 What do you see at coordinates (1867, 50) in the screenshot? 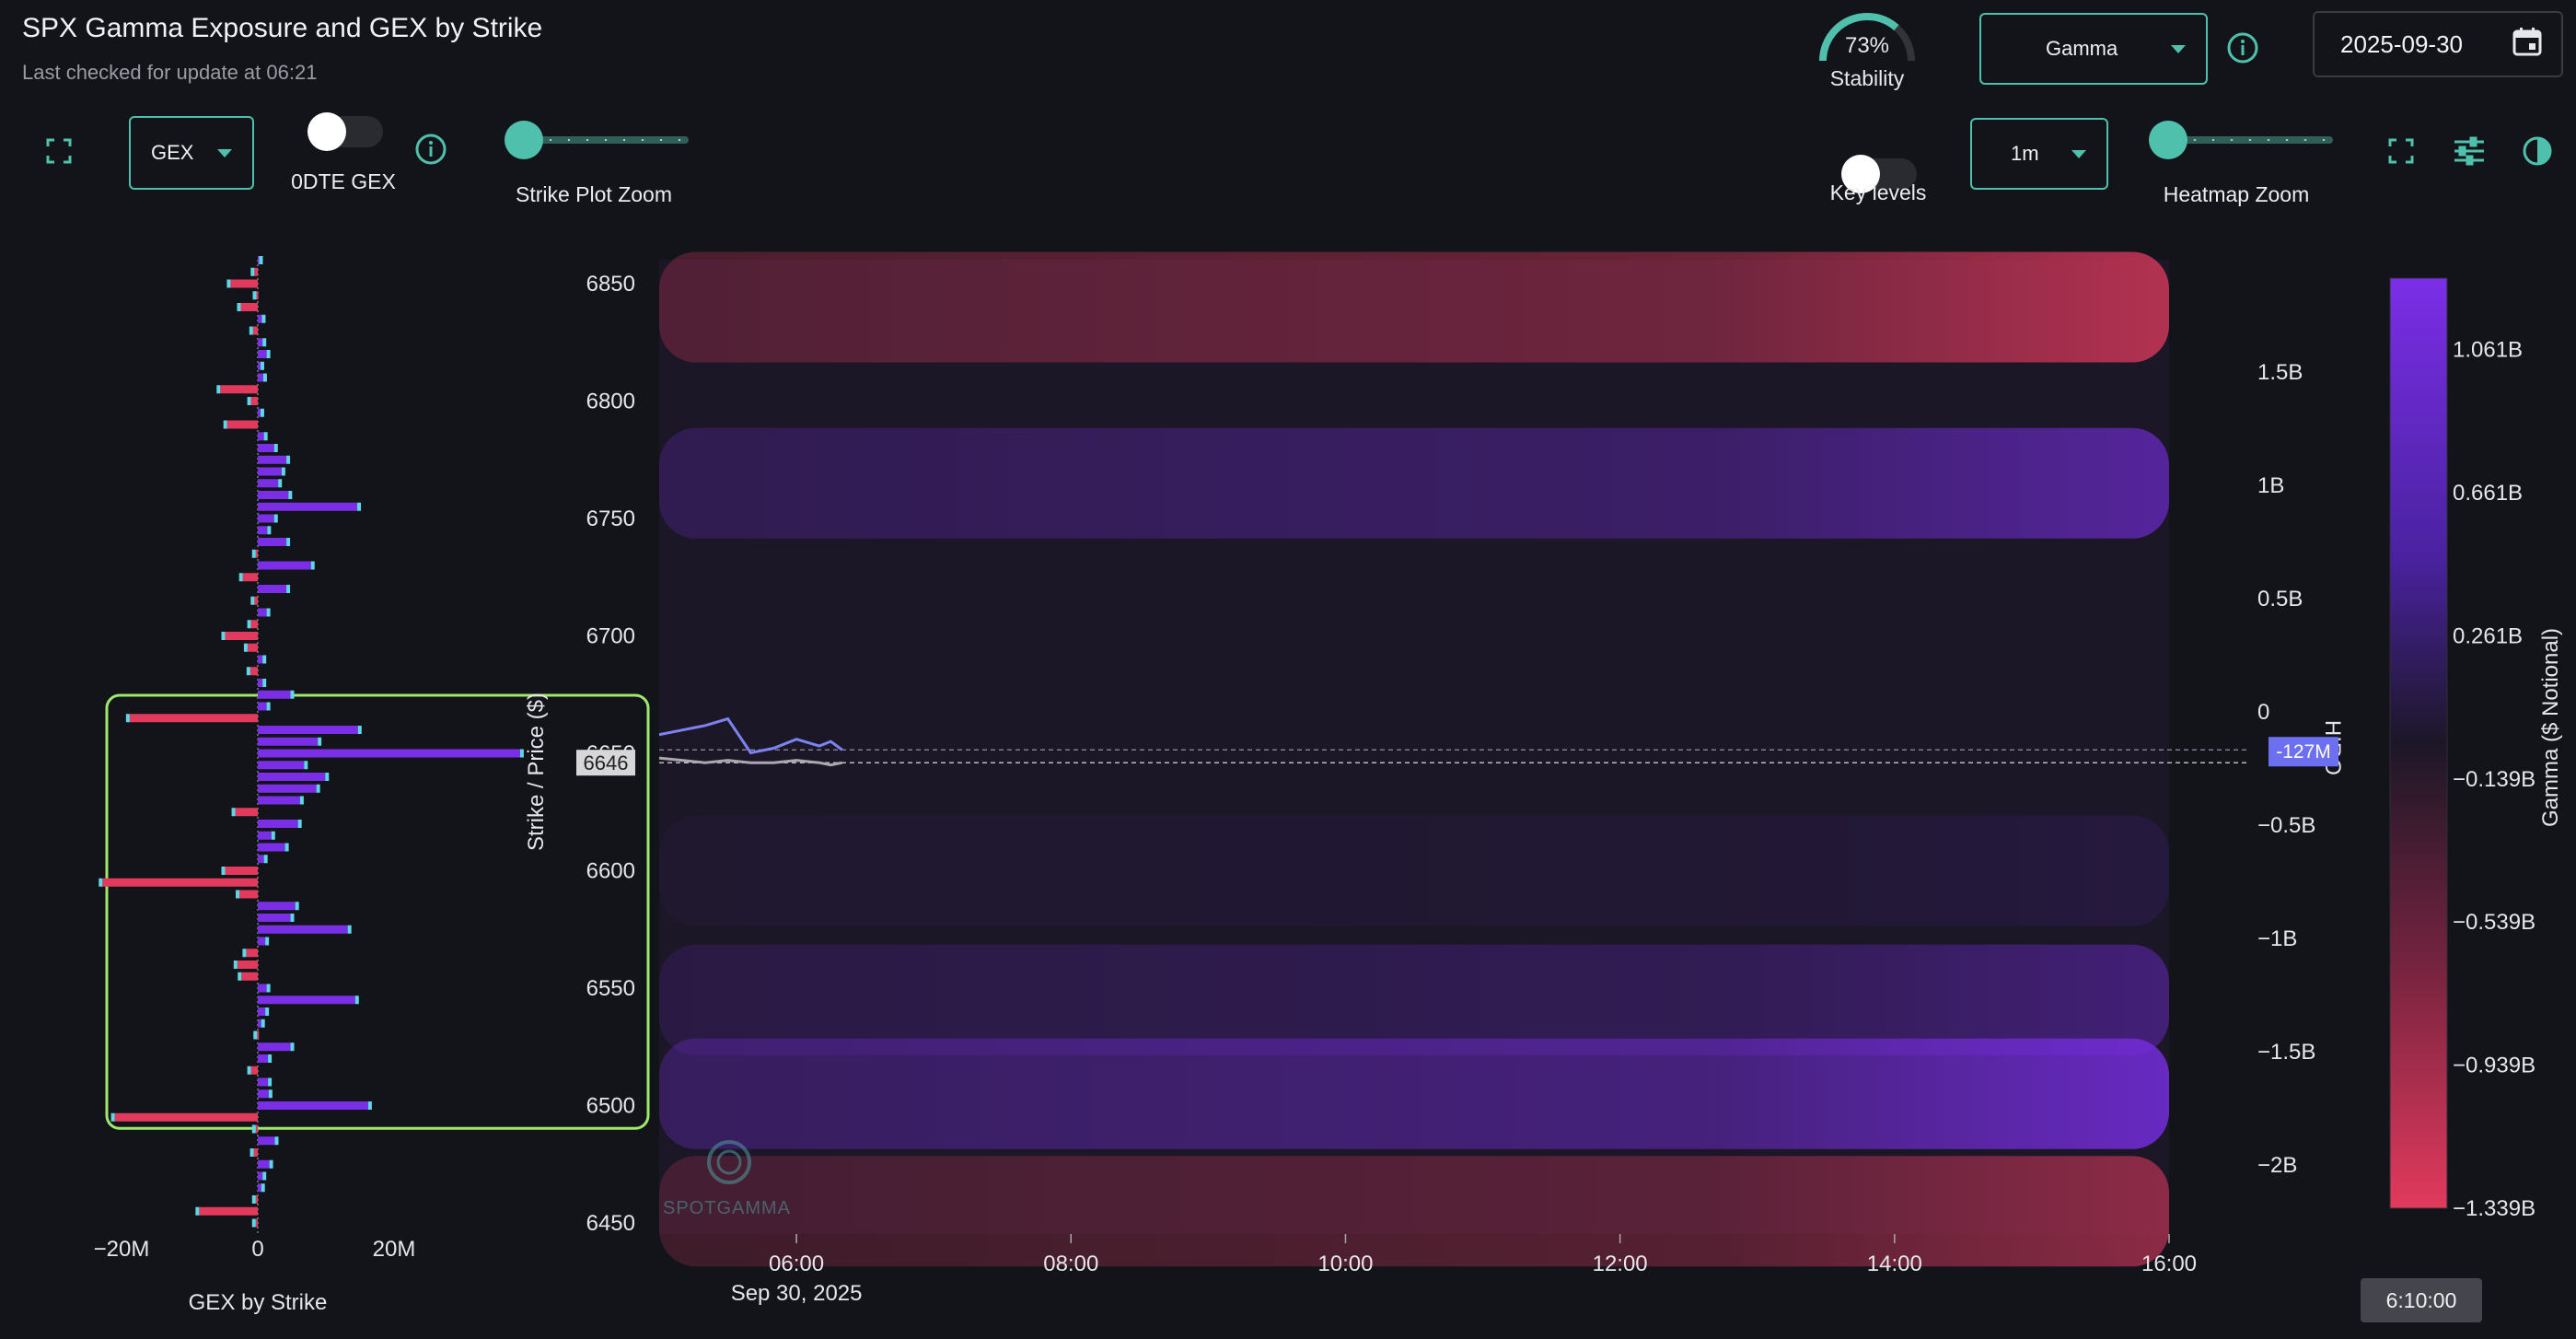
I see `stability-gauge: 73% Stability` at bounding box center [1867, 50].